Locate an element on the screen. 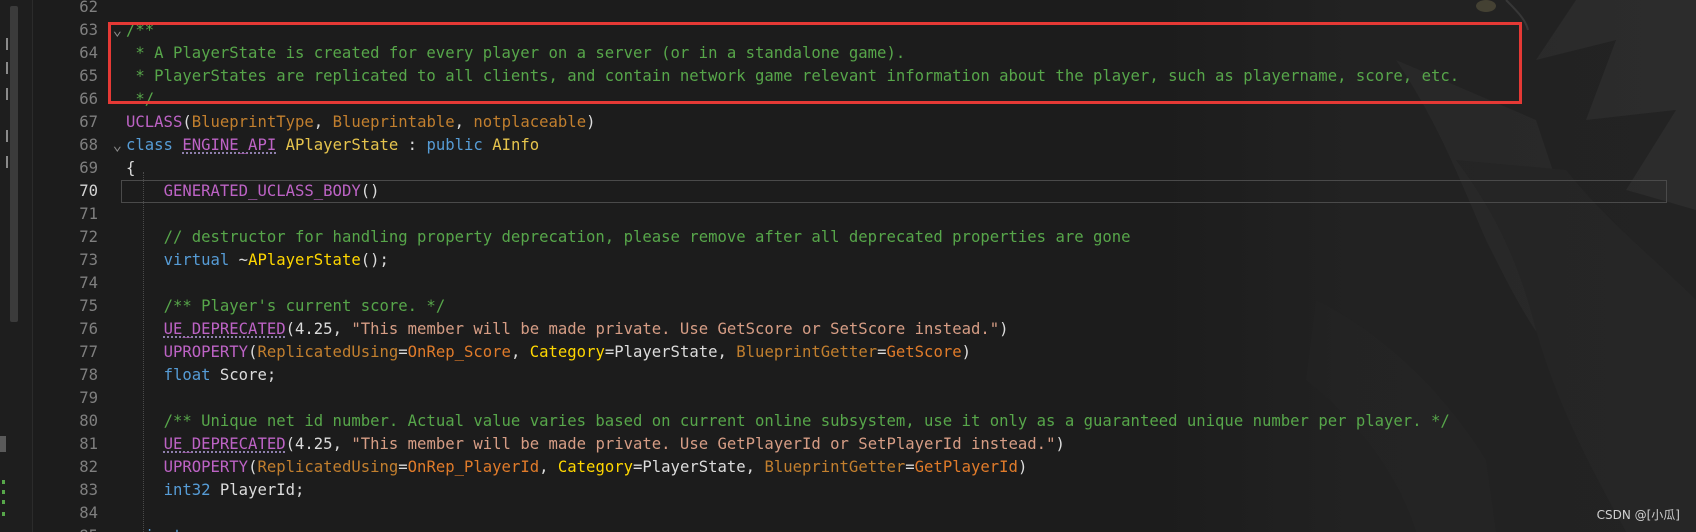 The width and height of the screenshot is (1696, 532). code-token: /** is located at coordinates (140, 30).